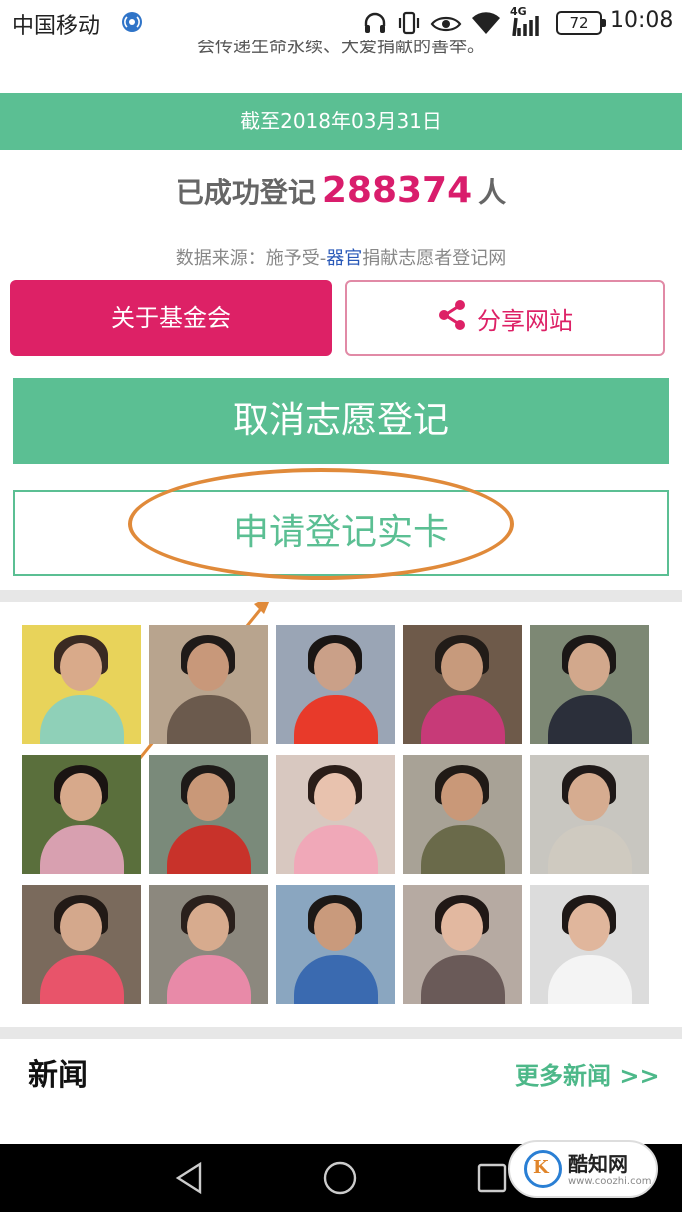 The image size is (682, 1212). Describe the element at coordinates (341, 121) in the screenshot. I see `date-banner: 截至2018年03月31日` at that location.